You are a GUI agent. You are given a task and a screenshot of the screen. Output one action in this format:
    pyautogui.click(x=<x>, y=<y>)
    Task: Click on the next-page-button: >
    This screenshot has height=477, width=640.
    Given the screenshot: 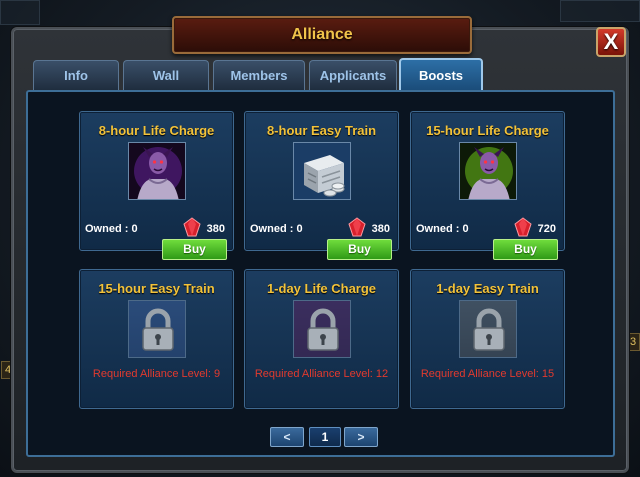 What is the action you would take?
    pyautogui.click(x=361, y=437)
    